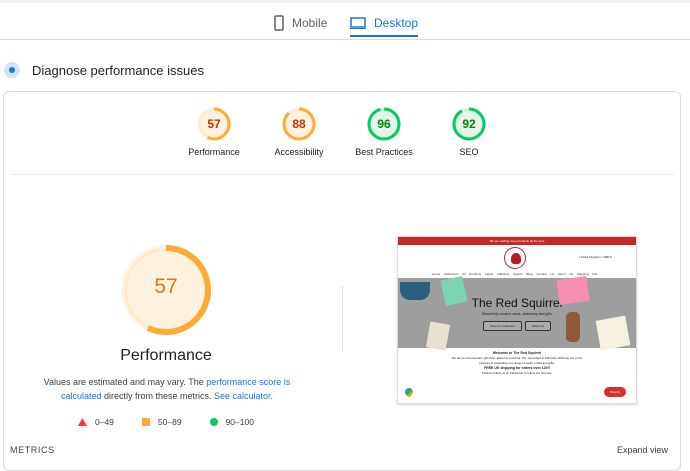 This screenshot has height=471, width=690. Describe the element at coordinates (469, 131) in the screenshot. I see `score-gauge-seo: 92 SEO` at that location.